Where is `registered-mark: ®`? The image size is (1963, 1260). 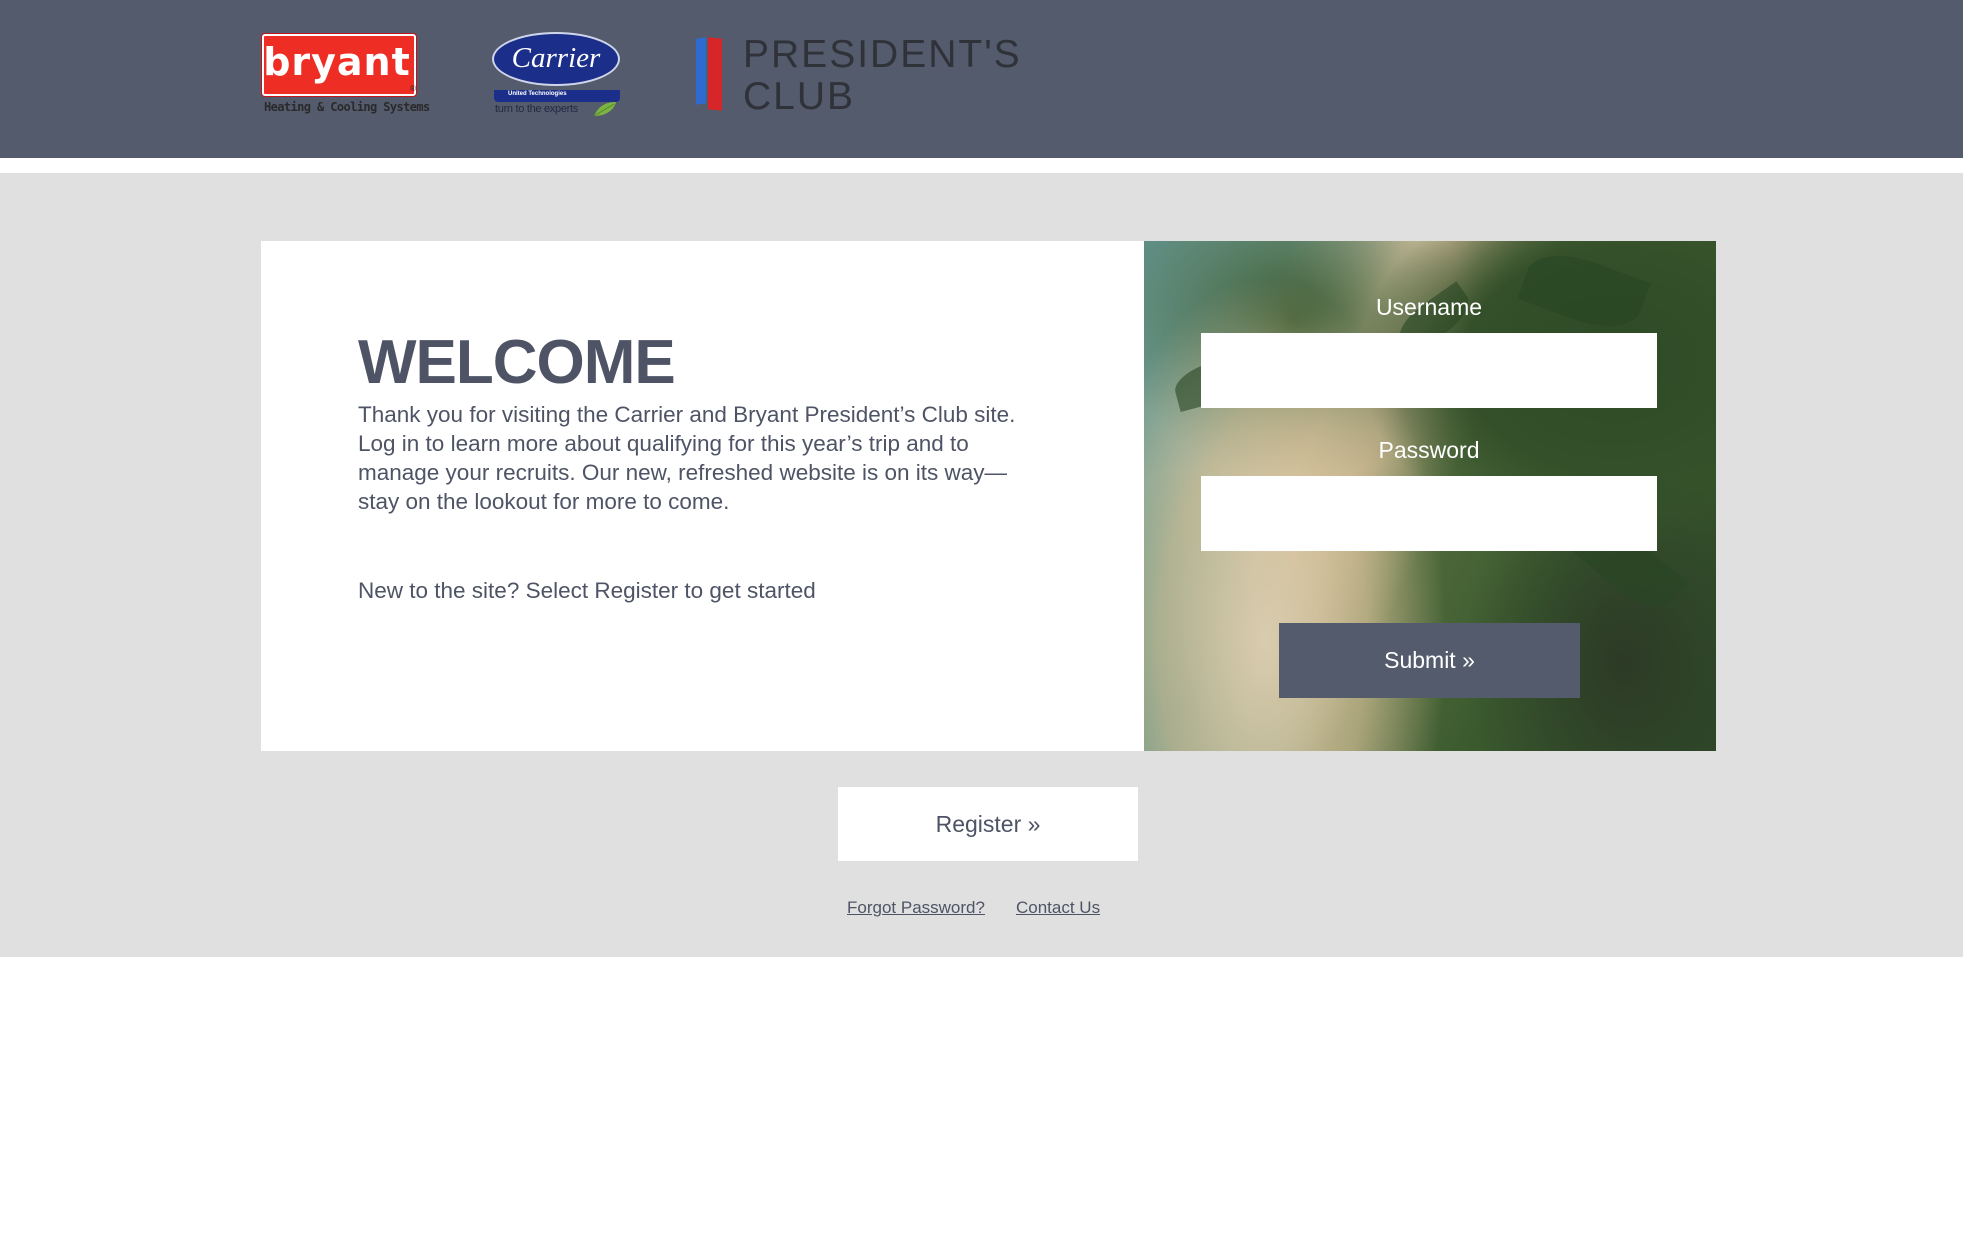 registered-mark: ® is located at coordinates (413, 88).